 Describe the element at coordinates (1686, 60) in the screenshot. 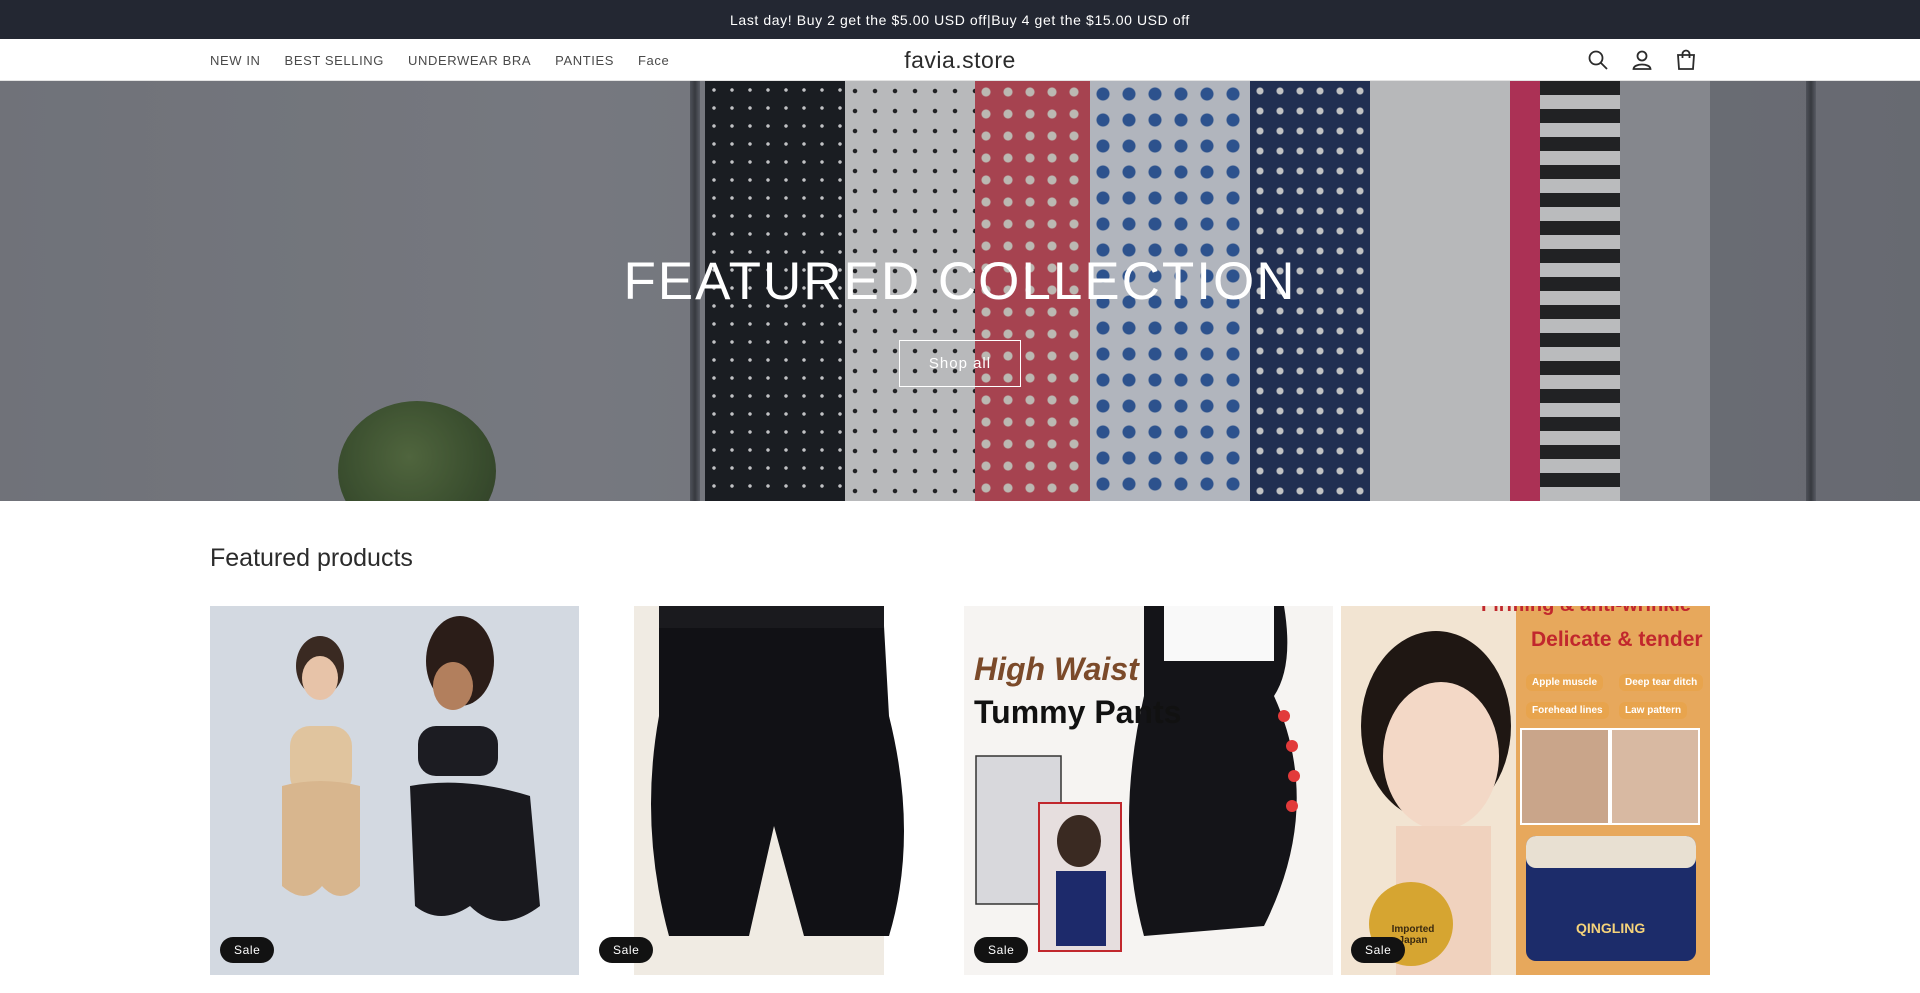

I see `cart-icon` at that location.